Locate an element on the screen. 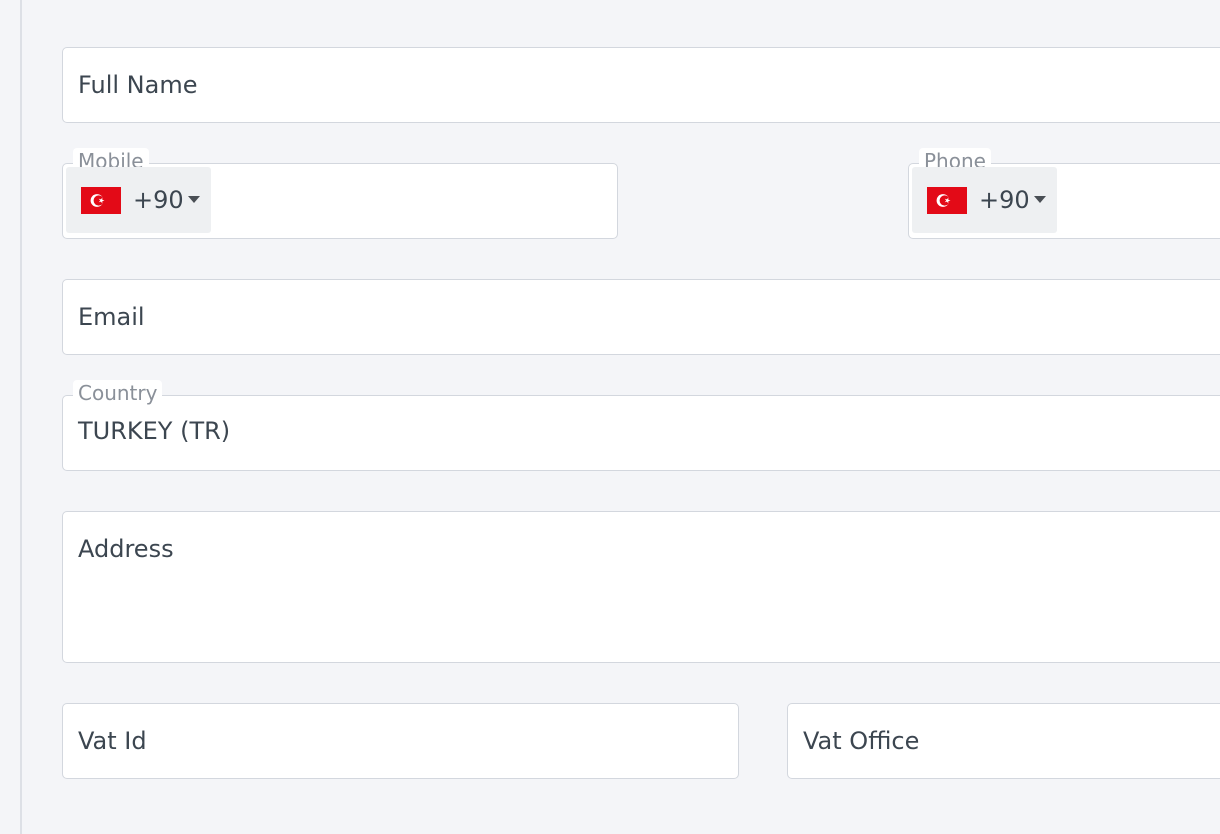 The image size is (1220, 834). country-value: TURKEY (TR) is located at coordinates (154, 431).